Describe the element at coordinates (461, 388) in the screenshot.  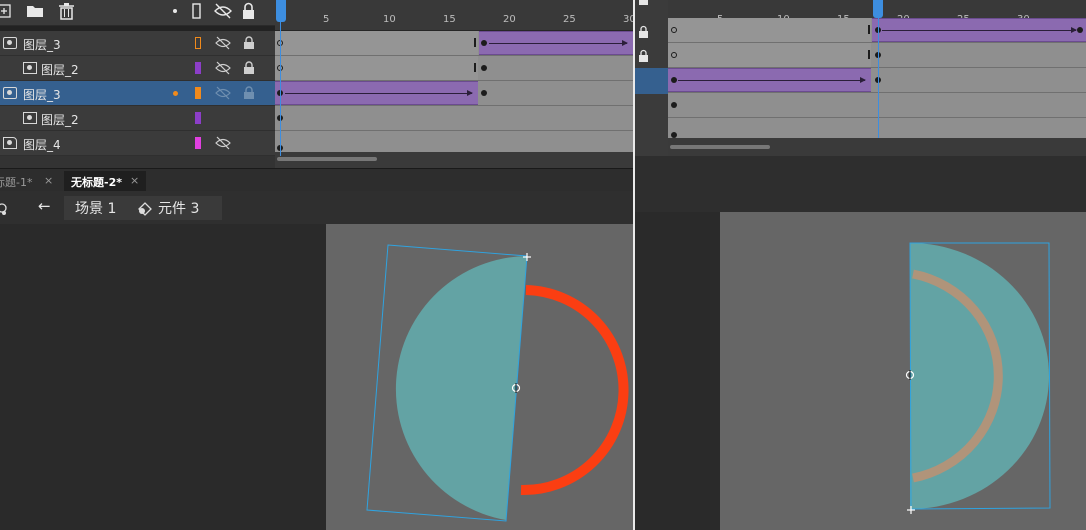
I see `teal-half-disc` at that location.